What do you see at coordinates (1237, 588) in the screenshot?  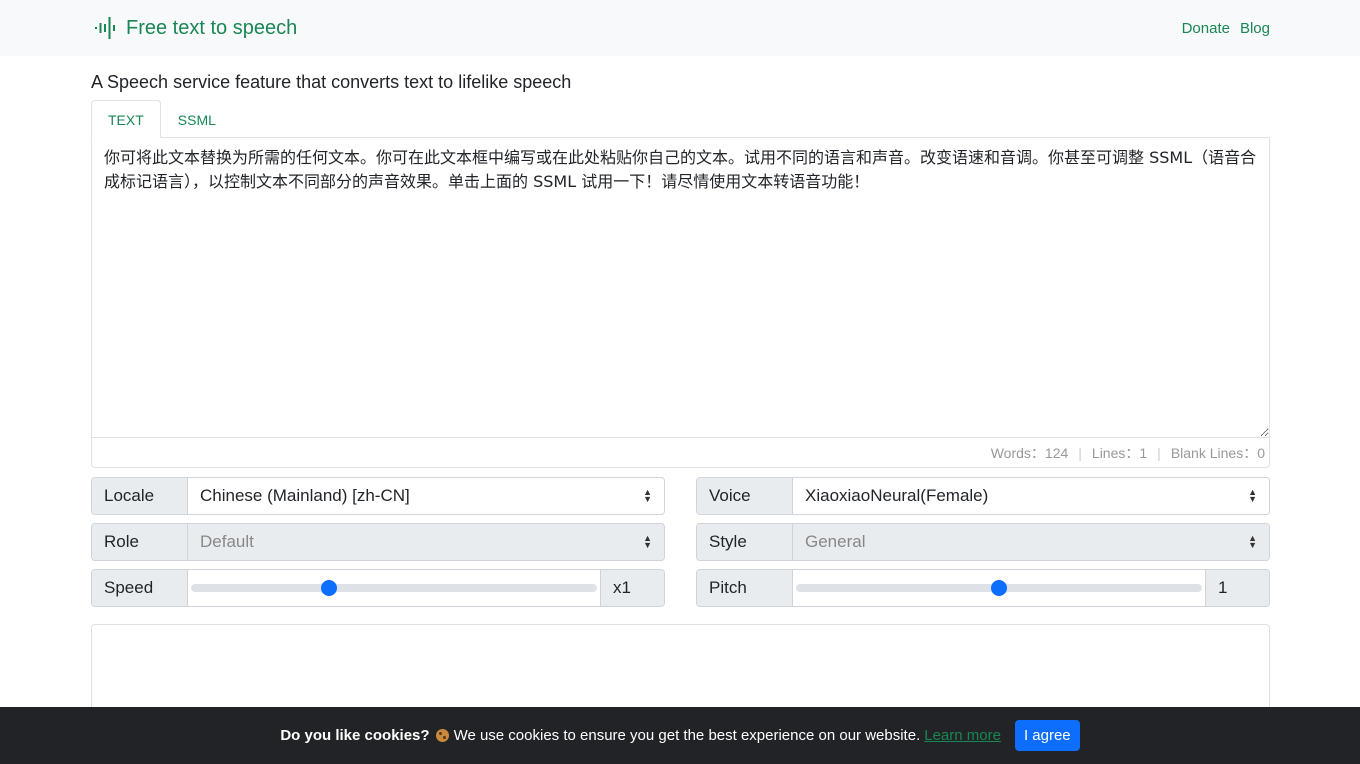 I see `pitch-value: 1` at bounding box center [1237, 588].